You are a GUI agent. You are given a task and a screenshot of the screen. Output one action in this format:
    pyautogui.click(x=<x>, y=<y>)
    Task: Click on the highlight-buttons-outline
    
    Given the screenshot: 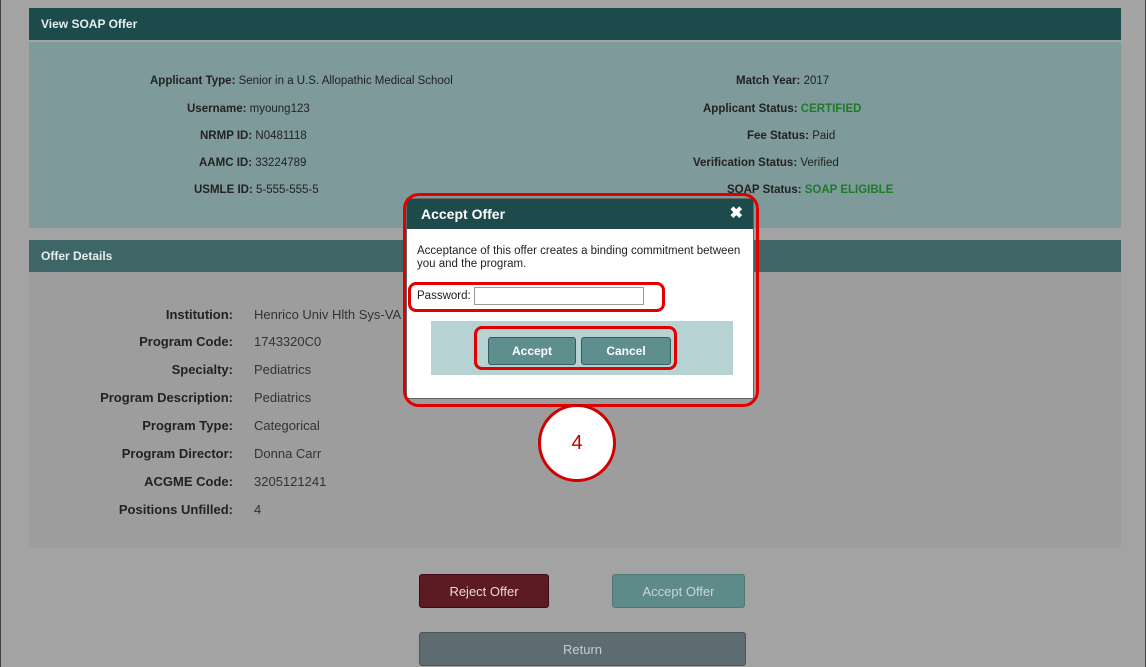 What is the action you would take?
    pyautogui.click(x=575, y=348)
    